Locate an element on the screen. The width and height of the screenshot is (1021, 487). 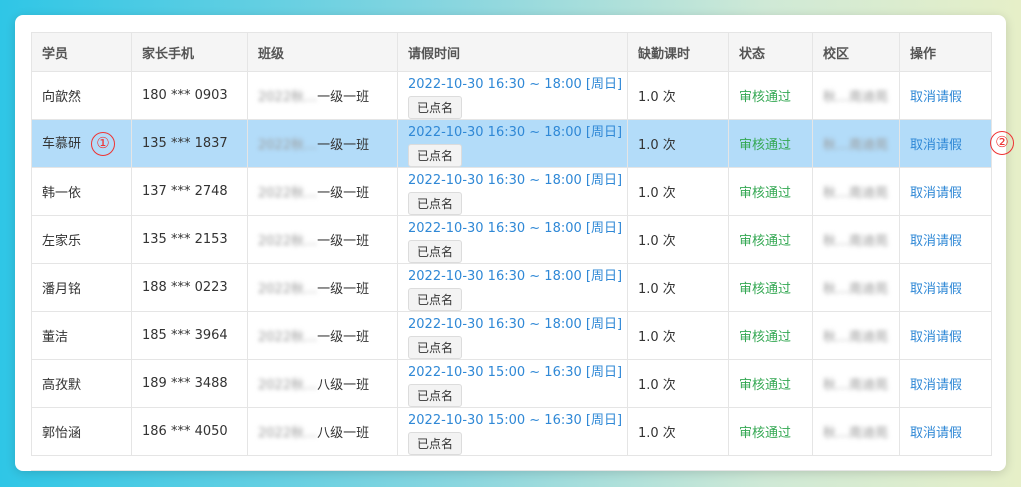
cell-student: 向歆然 is located at coordinates (81, 95).